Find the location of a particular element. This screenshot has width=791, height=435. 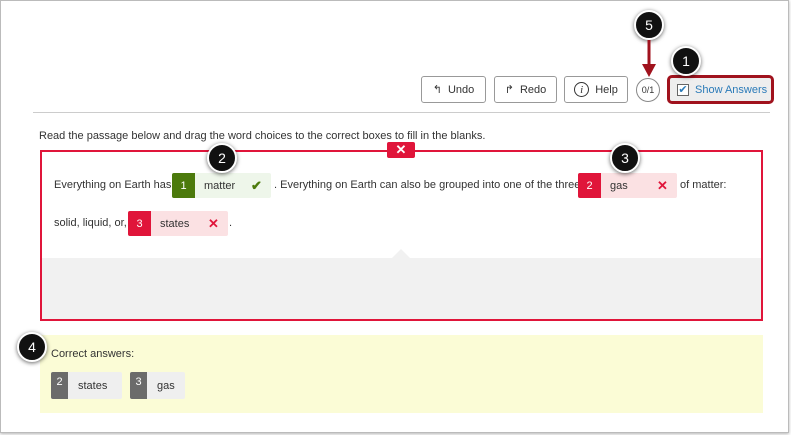

blank-1: 1 matter ✔ is located at coordinates (221, 185).